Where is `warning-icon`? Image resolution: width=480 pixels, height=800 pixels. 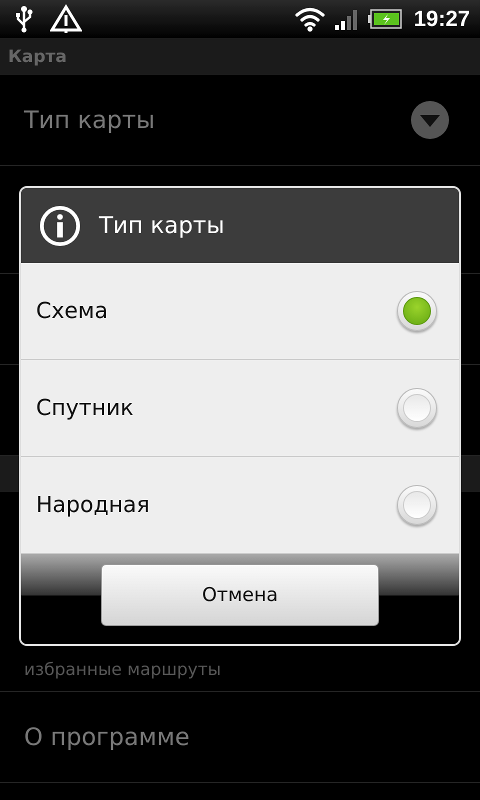
warning-icon is located at coordinates (66, 19).